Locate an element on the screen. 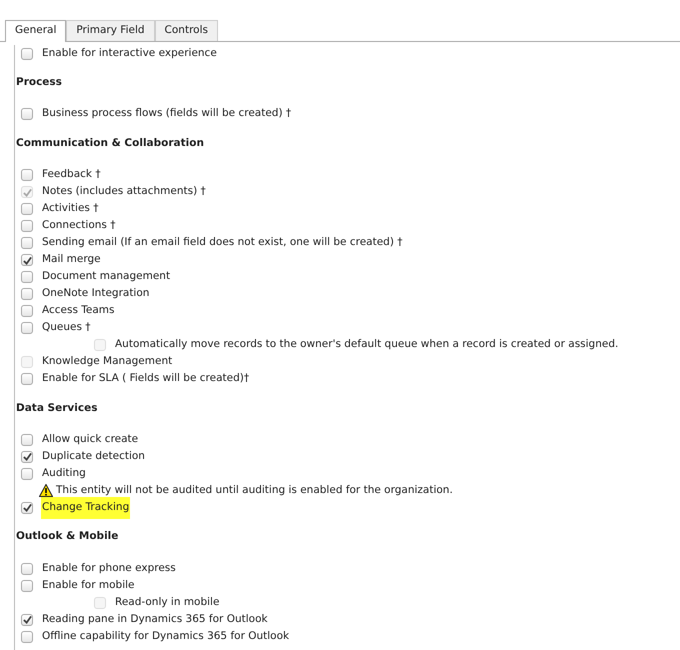 The width and height of the screenshot is (680, 650). section-heading: Process is located at coordinates (39, 82).